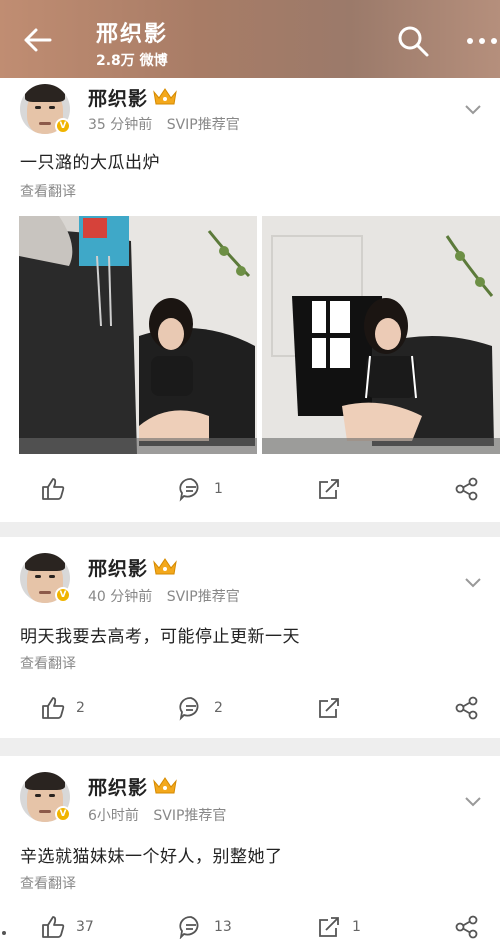  I want to click on like-count: 2, so click(80, 708).